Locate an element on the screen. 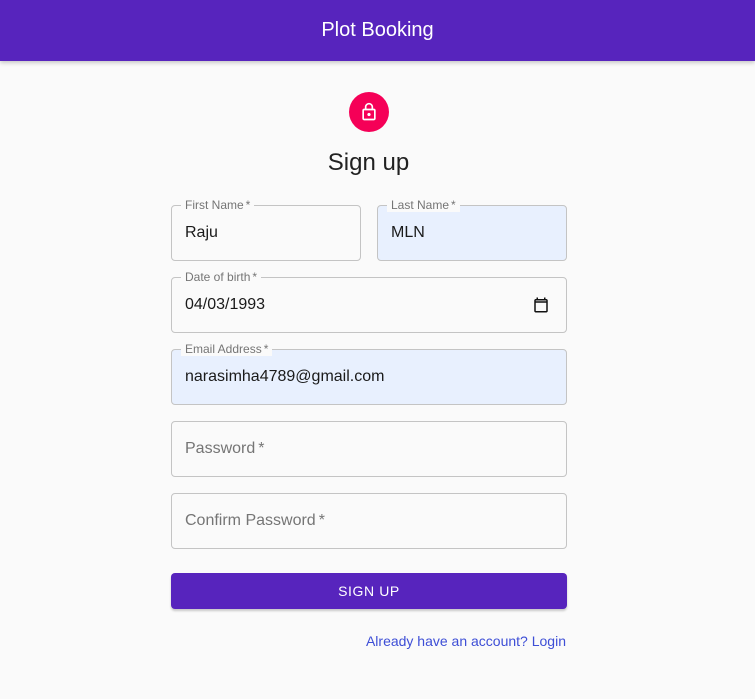 This screenshot has width=755, height=699. confirm-password-placeholder: Confirm Password * is located at coordinates (255, 520).